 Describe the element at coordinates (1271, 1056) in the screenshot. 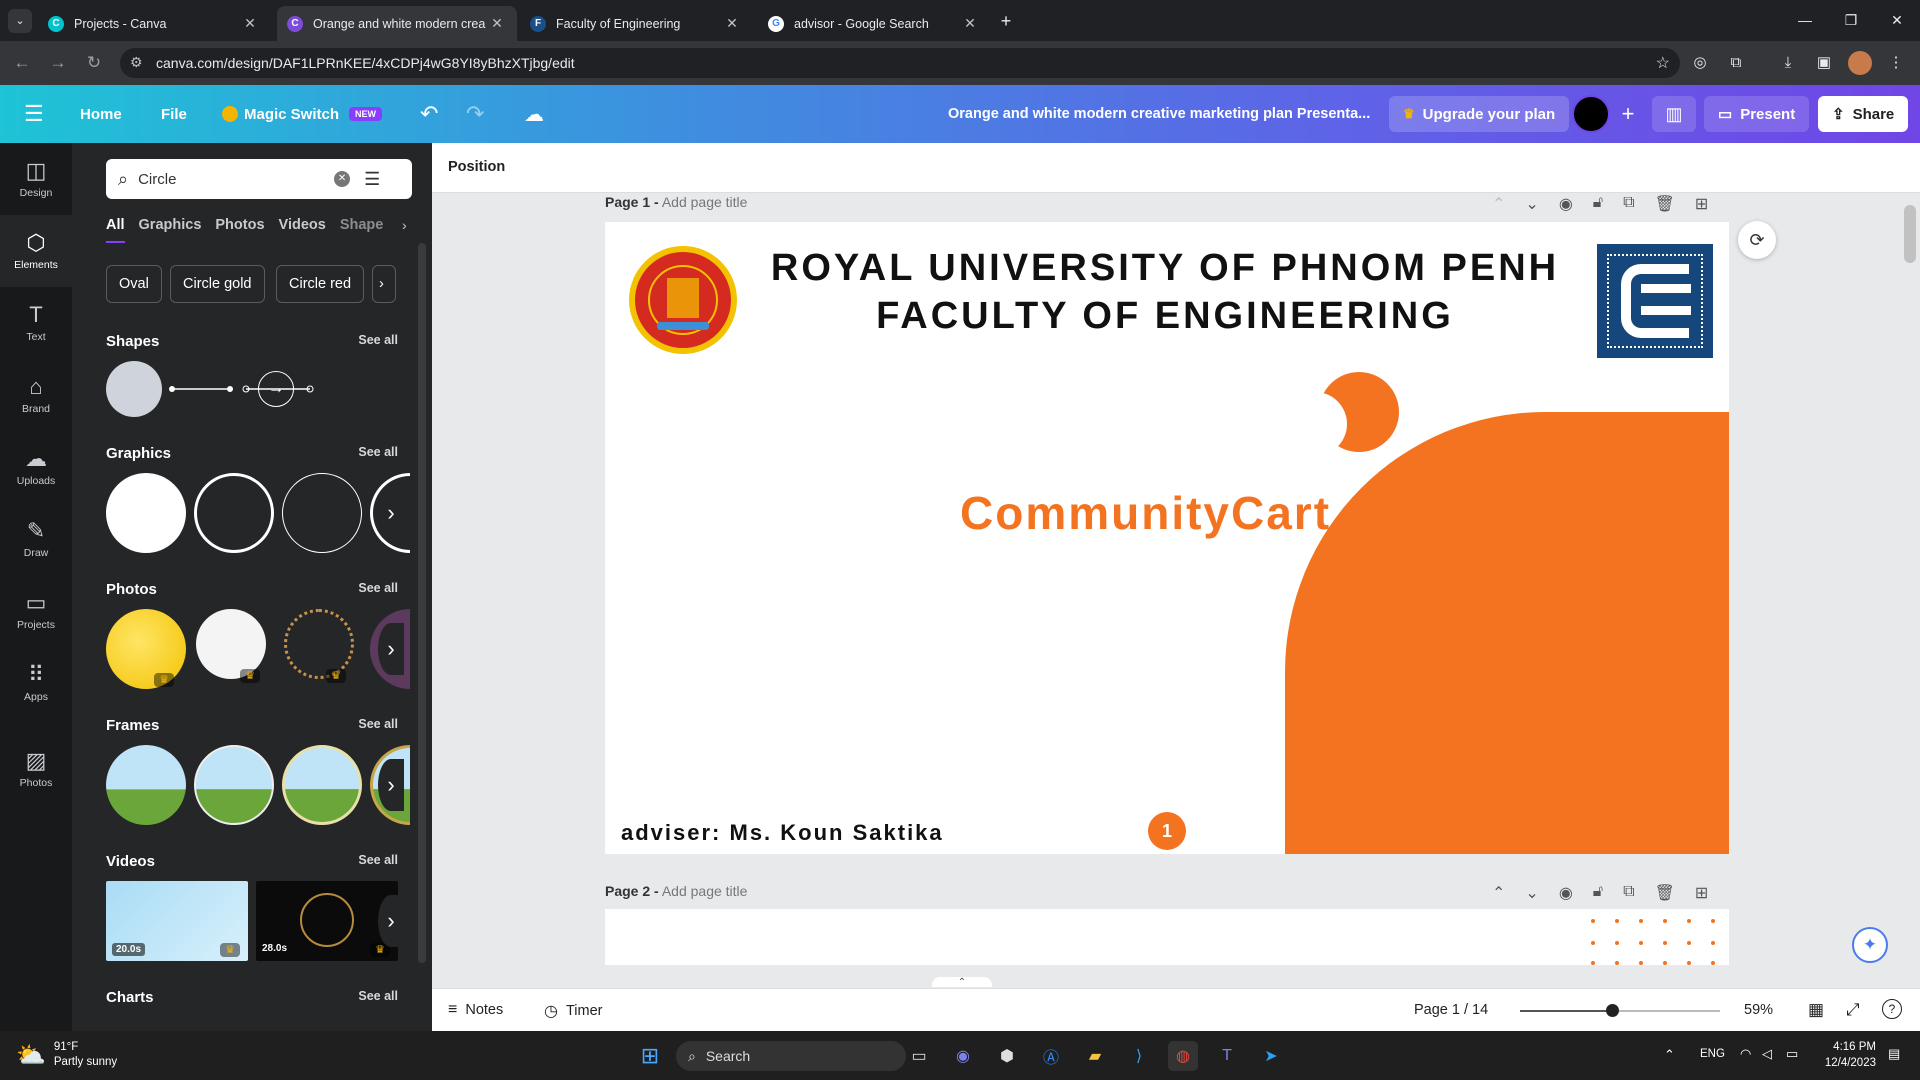

I see `telegram-icon: ➤` at that location.